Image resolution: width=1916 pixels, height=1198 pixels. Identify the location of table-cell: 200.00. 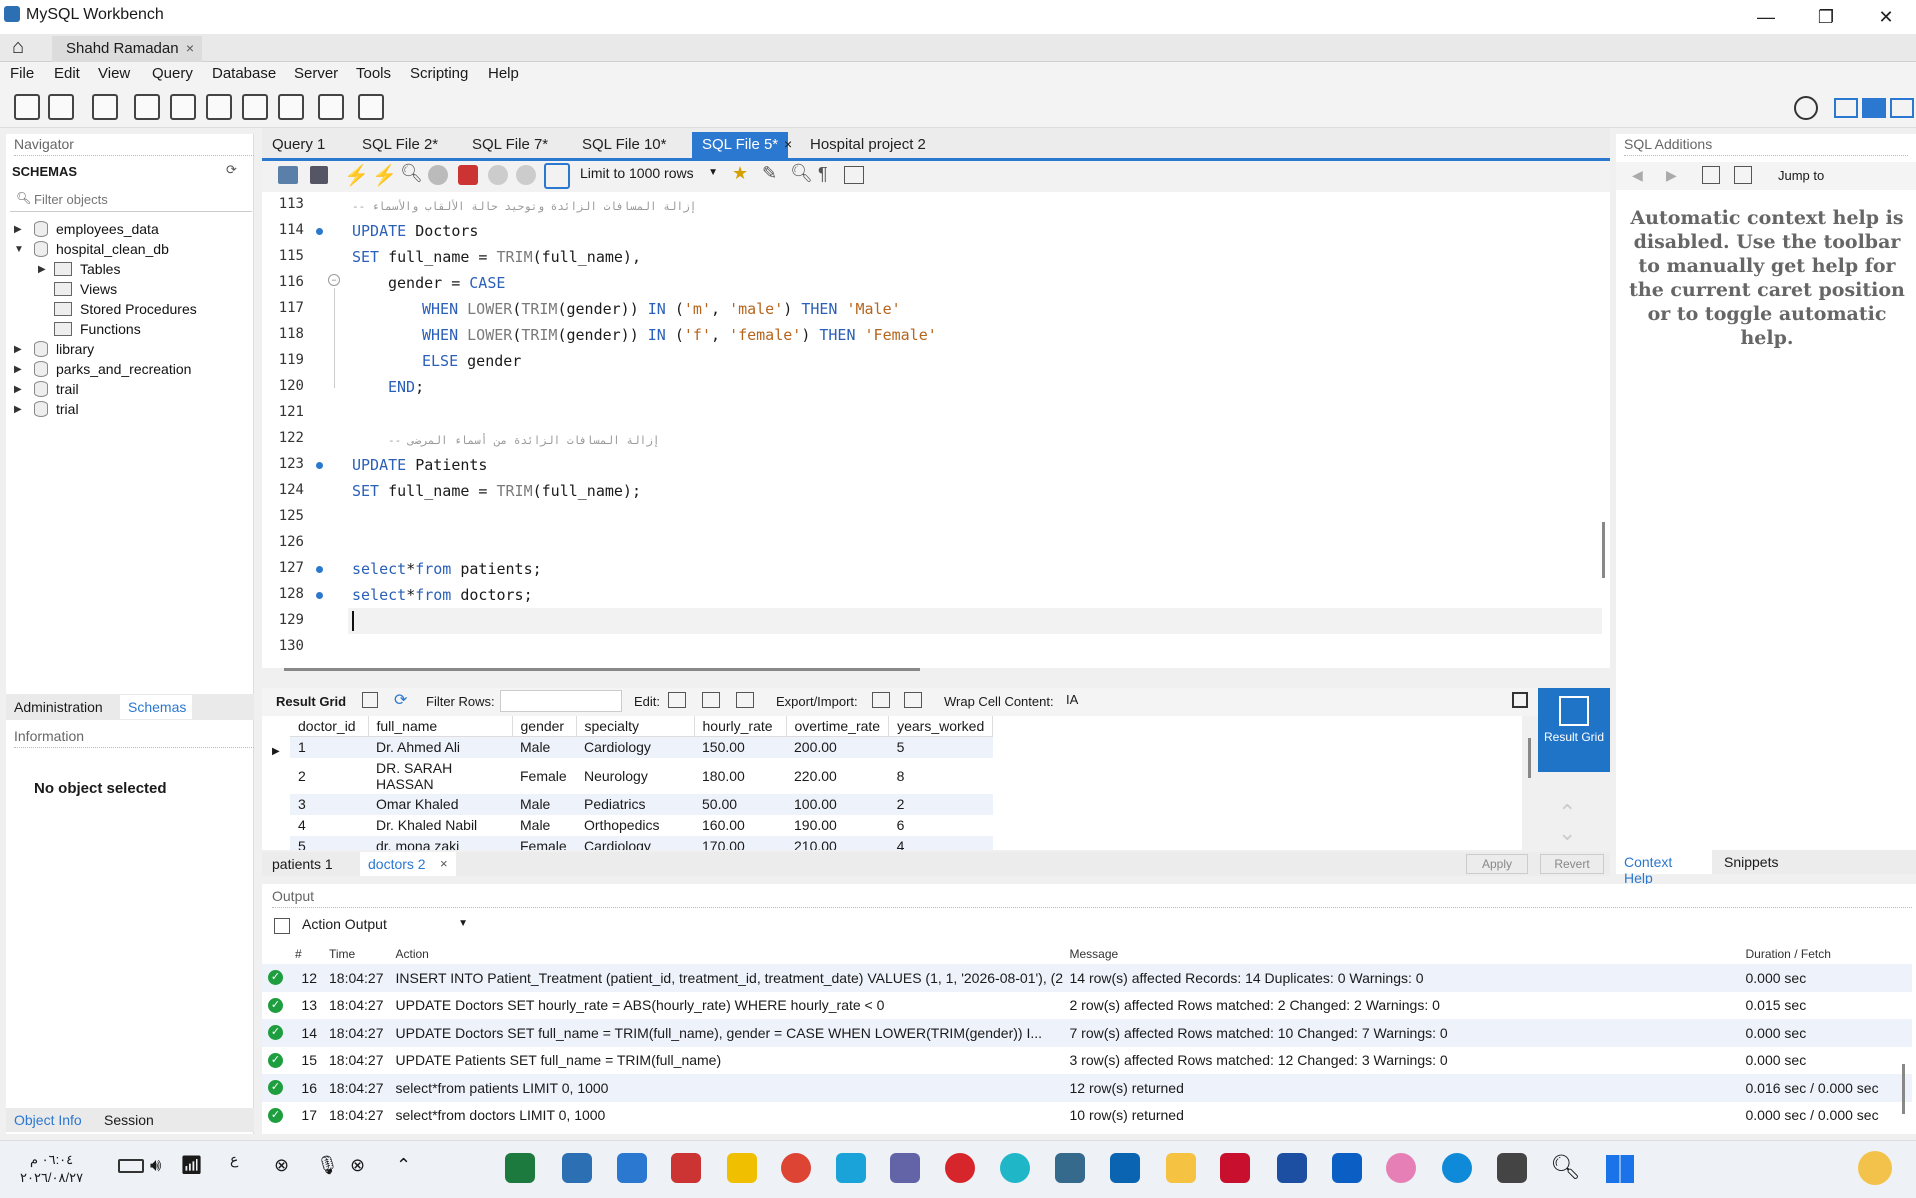
(837, 747).